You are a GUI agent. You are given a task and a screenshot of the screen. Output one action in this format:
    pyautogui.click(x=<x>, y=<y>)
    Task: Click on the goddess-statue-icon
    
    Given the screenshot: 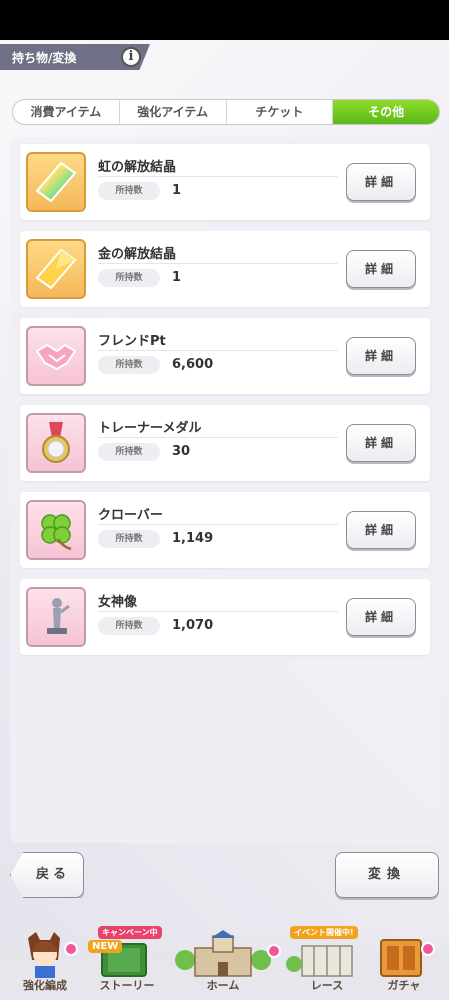 What is the action you would take?
    pyautogui.click(x=58, y=616)
    